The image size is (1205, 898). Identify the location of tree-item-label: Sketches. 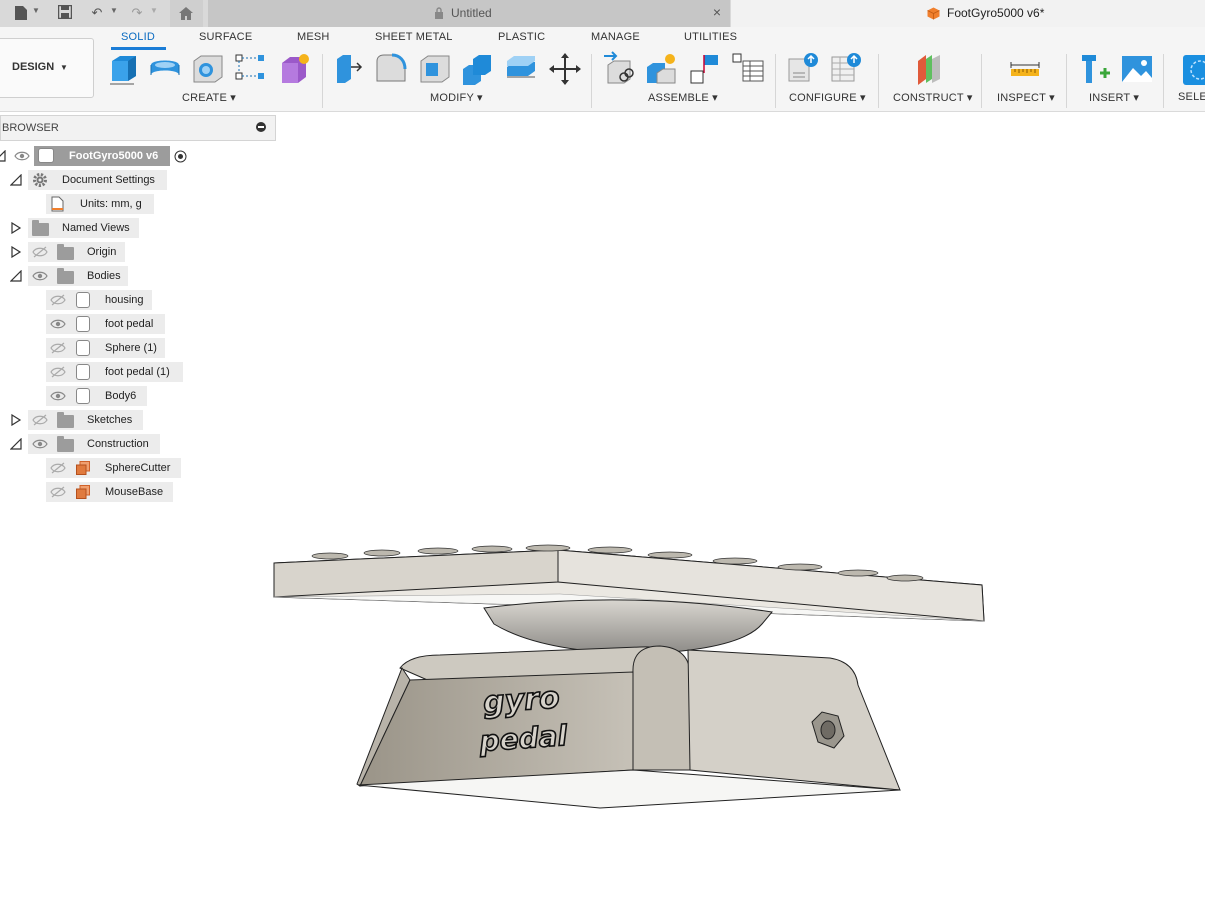
(110, 420).